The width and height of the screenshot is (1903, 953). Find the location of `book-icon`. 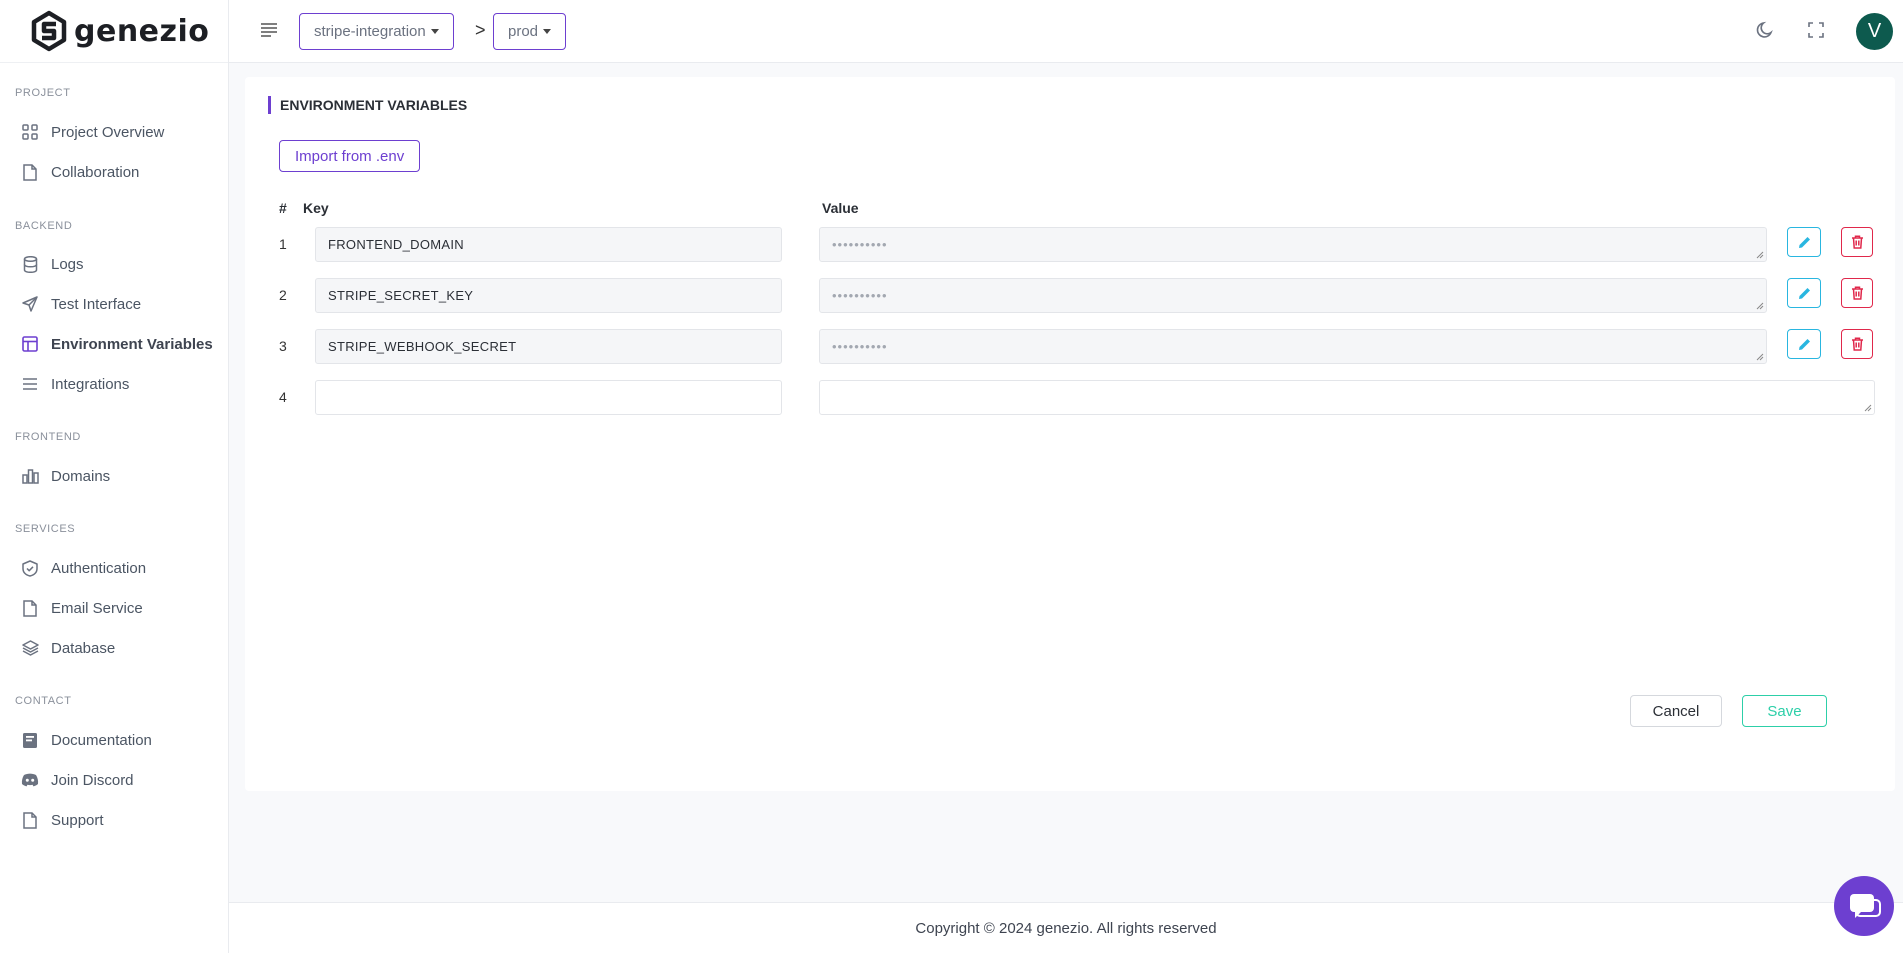

book-icon is located at coordinates (30, 740).